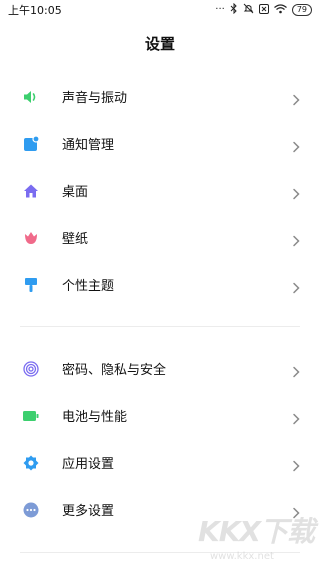  I want to click on status-bar: 上午10:05 ··· 79, so click(160, 10).